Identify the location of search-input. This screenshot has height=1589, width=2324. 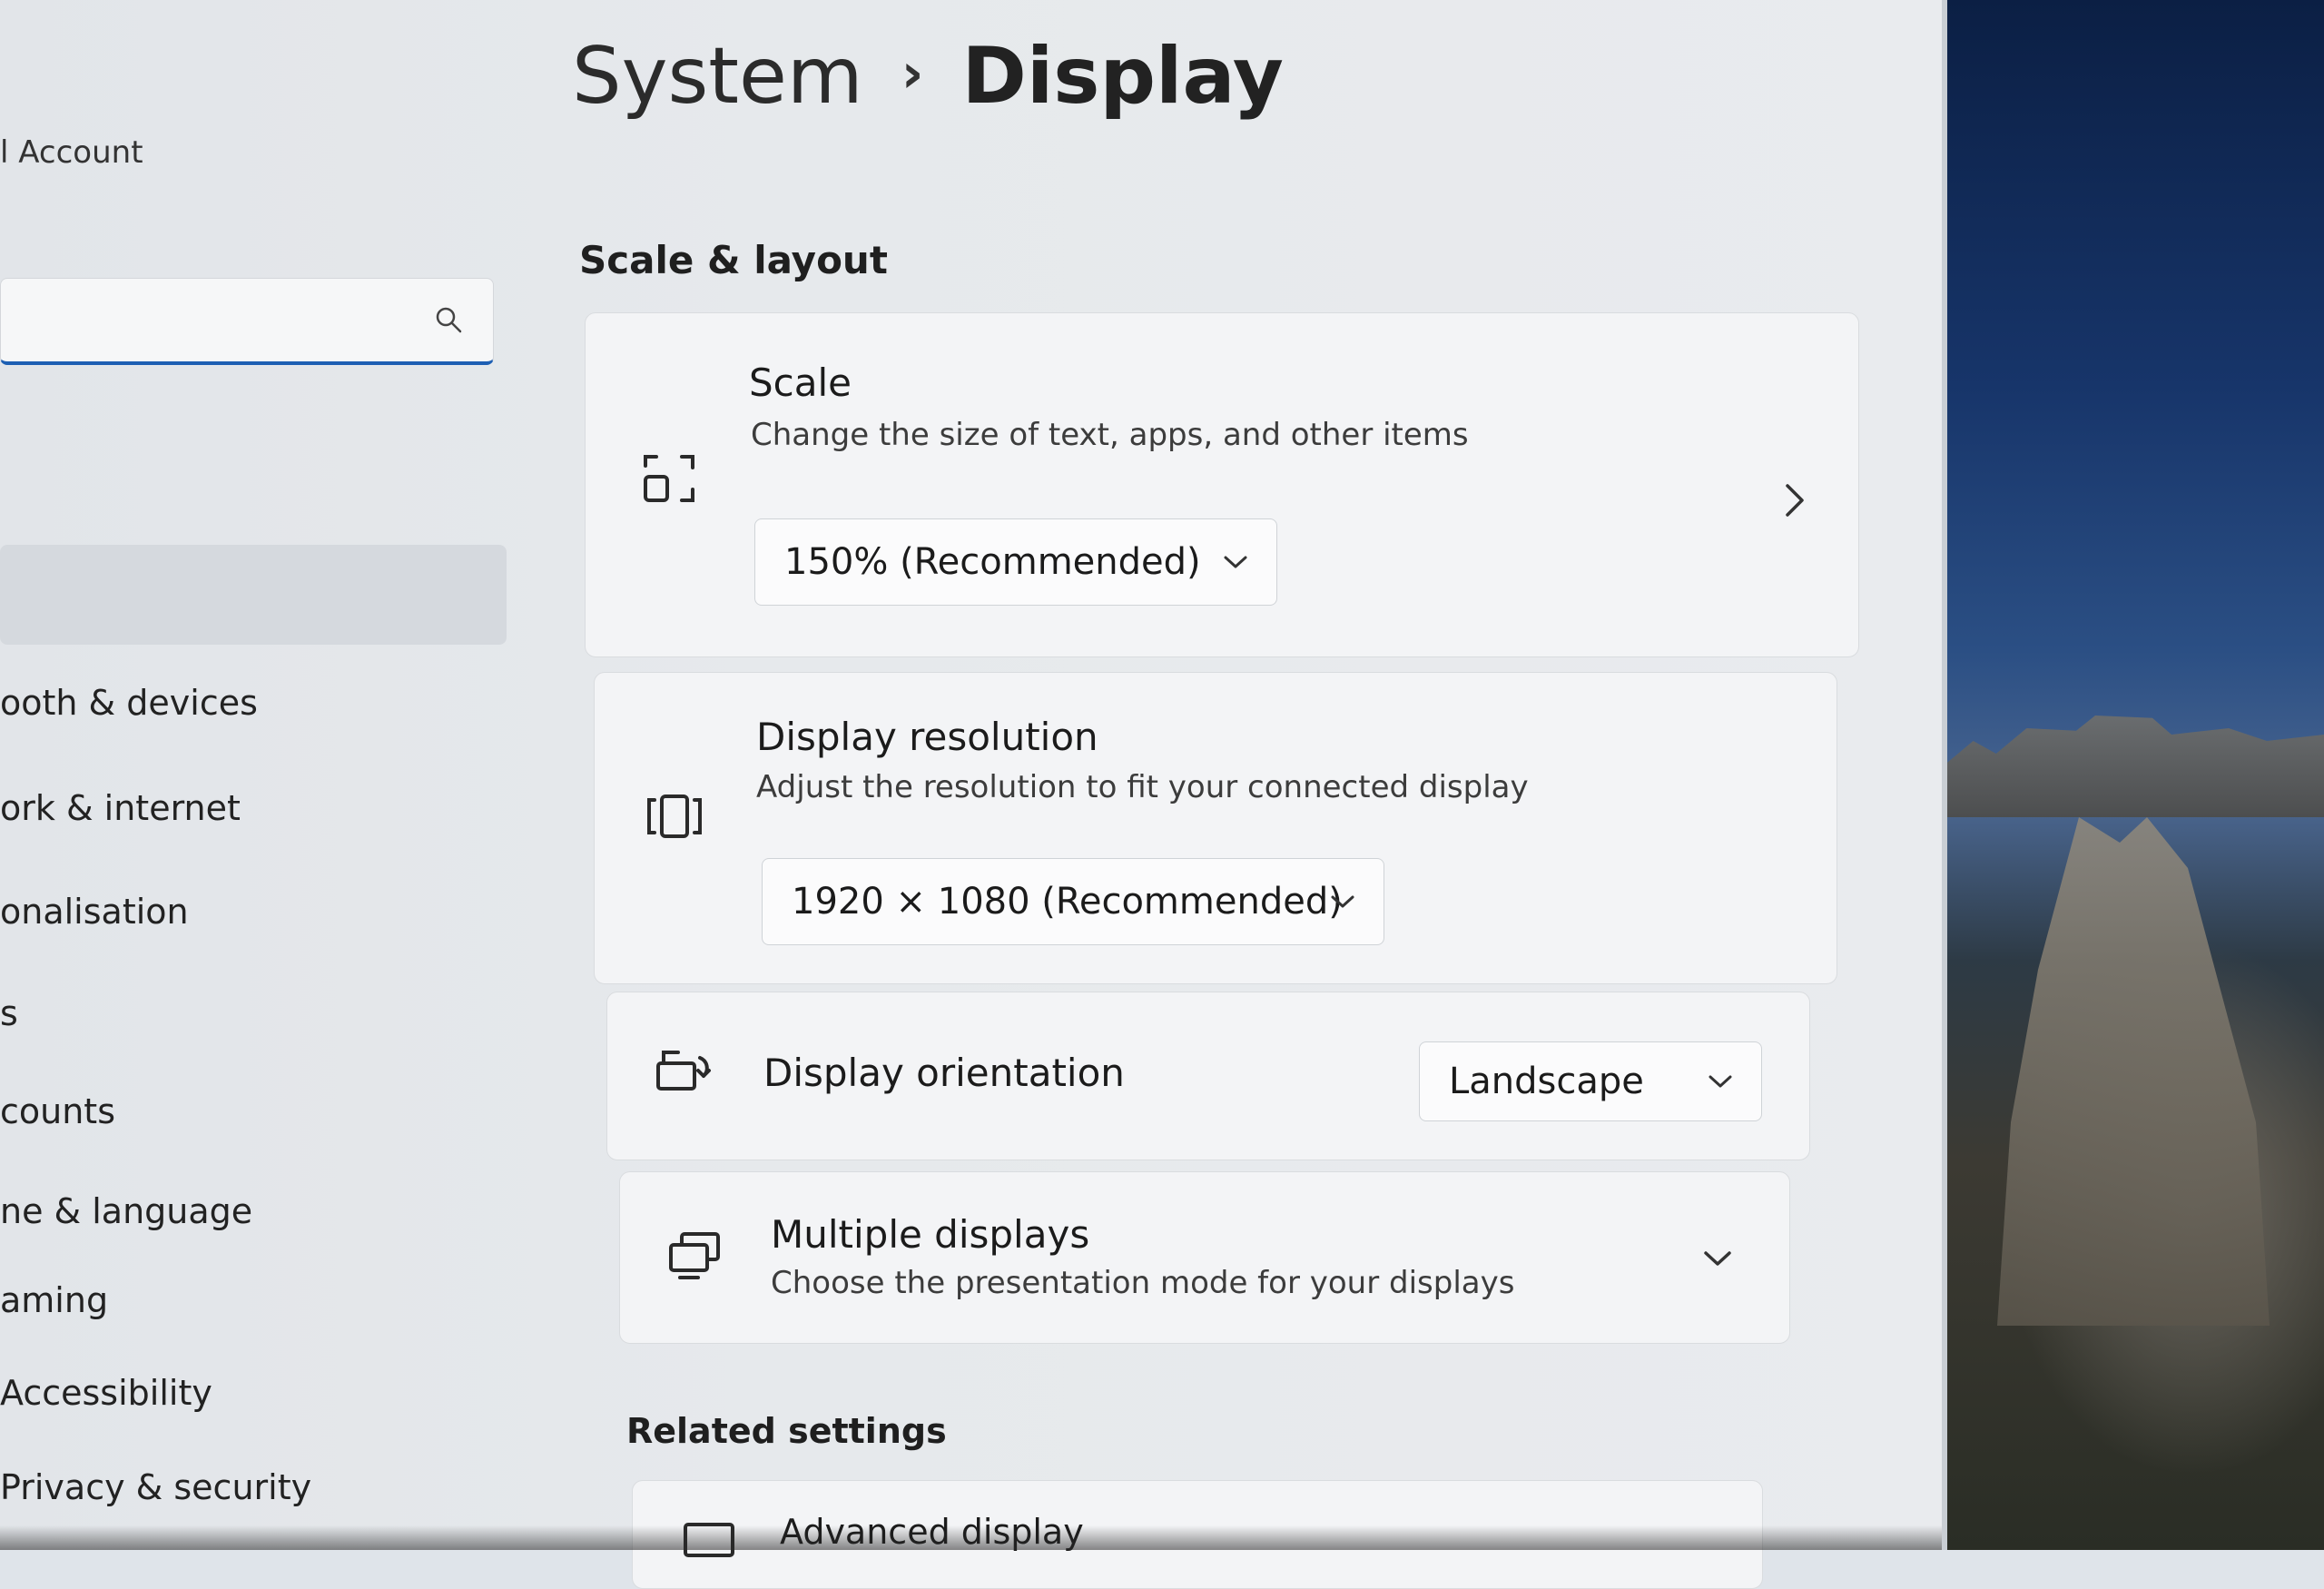
(247, 321).